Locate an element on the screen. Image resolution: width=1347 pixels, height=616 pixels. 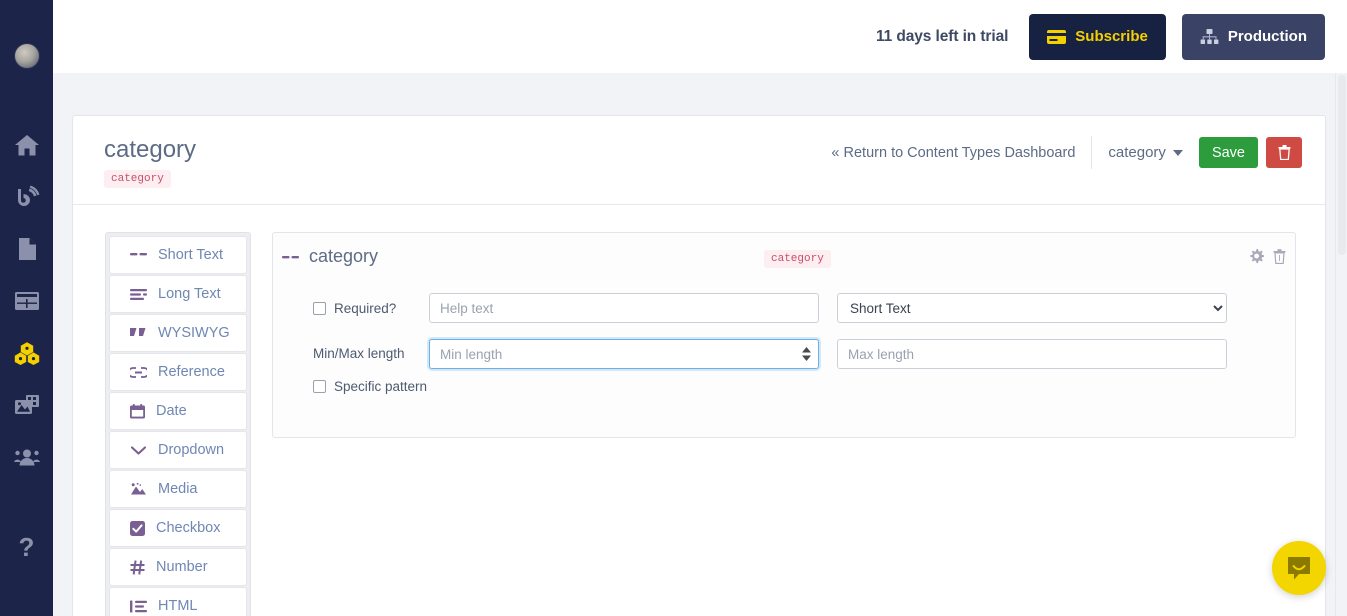
home-icon is located at coordinates (26, 144).